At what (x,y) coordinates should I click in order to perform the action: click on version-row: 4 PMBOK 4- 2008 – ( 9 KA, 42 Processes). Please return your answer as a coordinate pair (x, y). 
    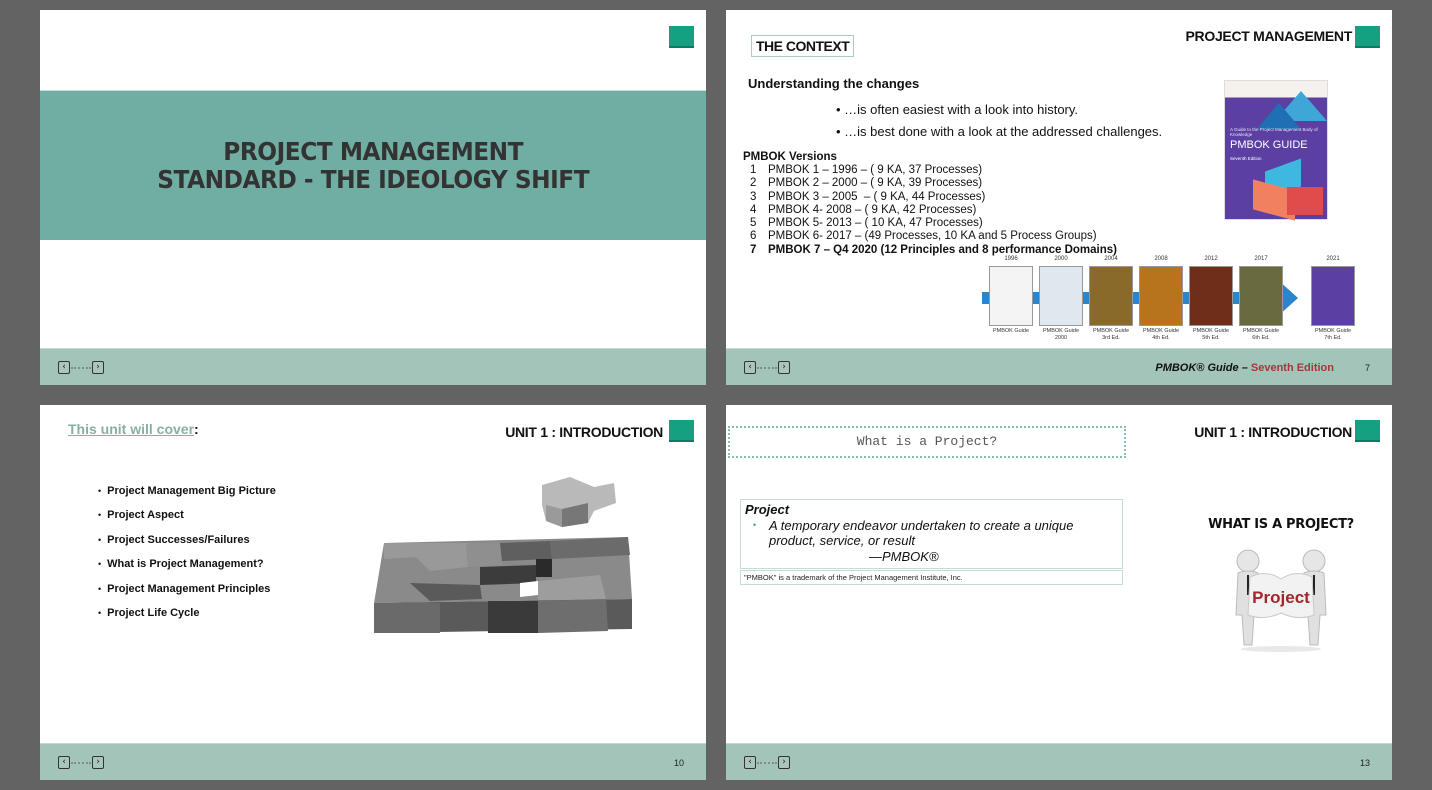
    Looking at the image, I should click on (933, 210).